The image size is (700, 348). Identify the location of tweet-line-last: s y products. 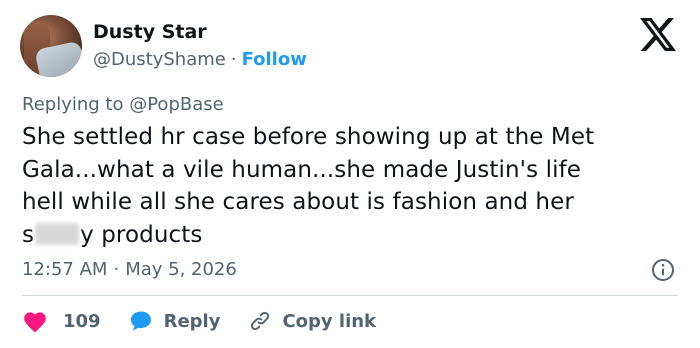
(352, 235).